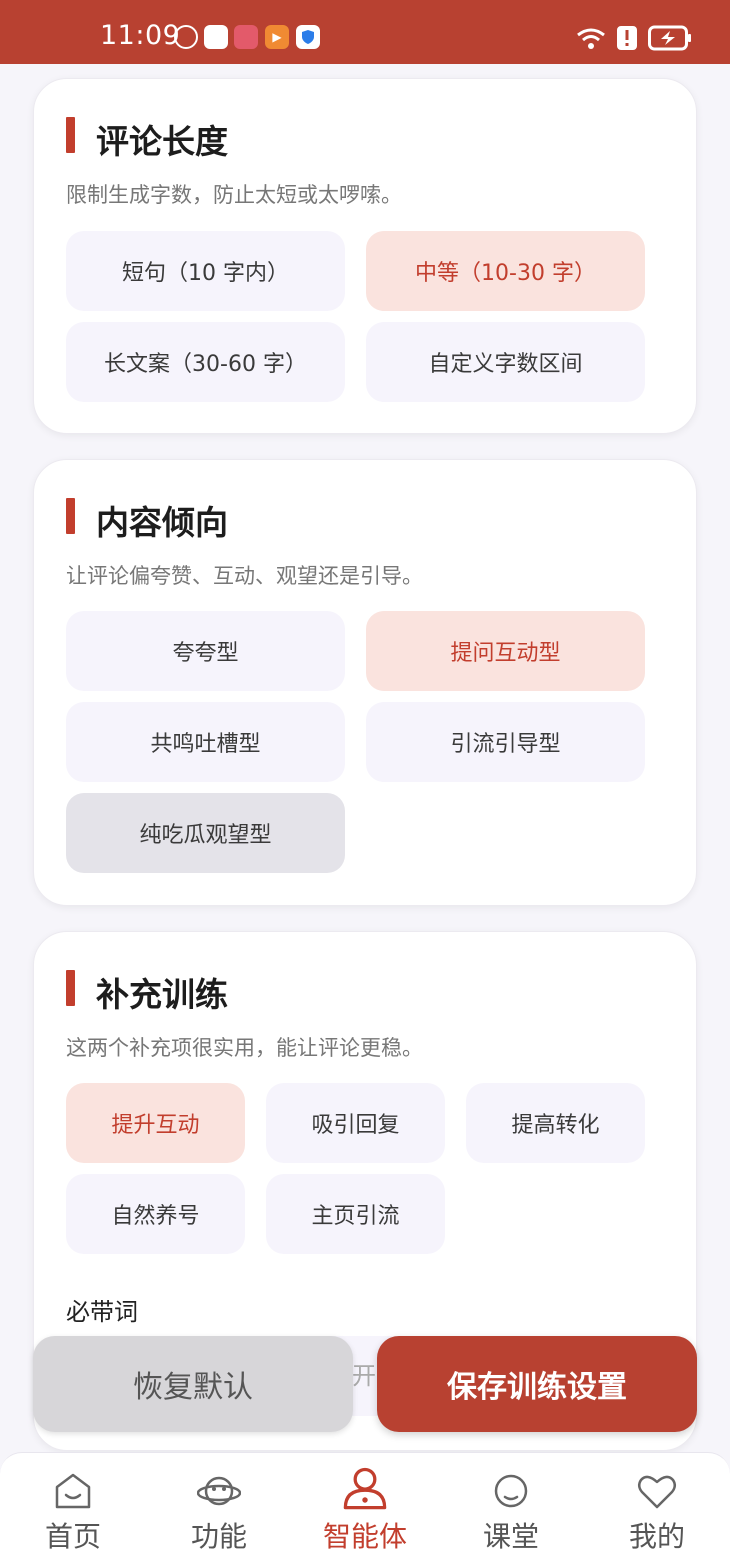  I want to click on bottom-tab-bar: 首页 功能 智能体 课堂 我的, so click(365, 1502).